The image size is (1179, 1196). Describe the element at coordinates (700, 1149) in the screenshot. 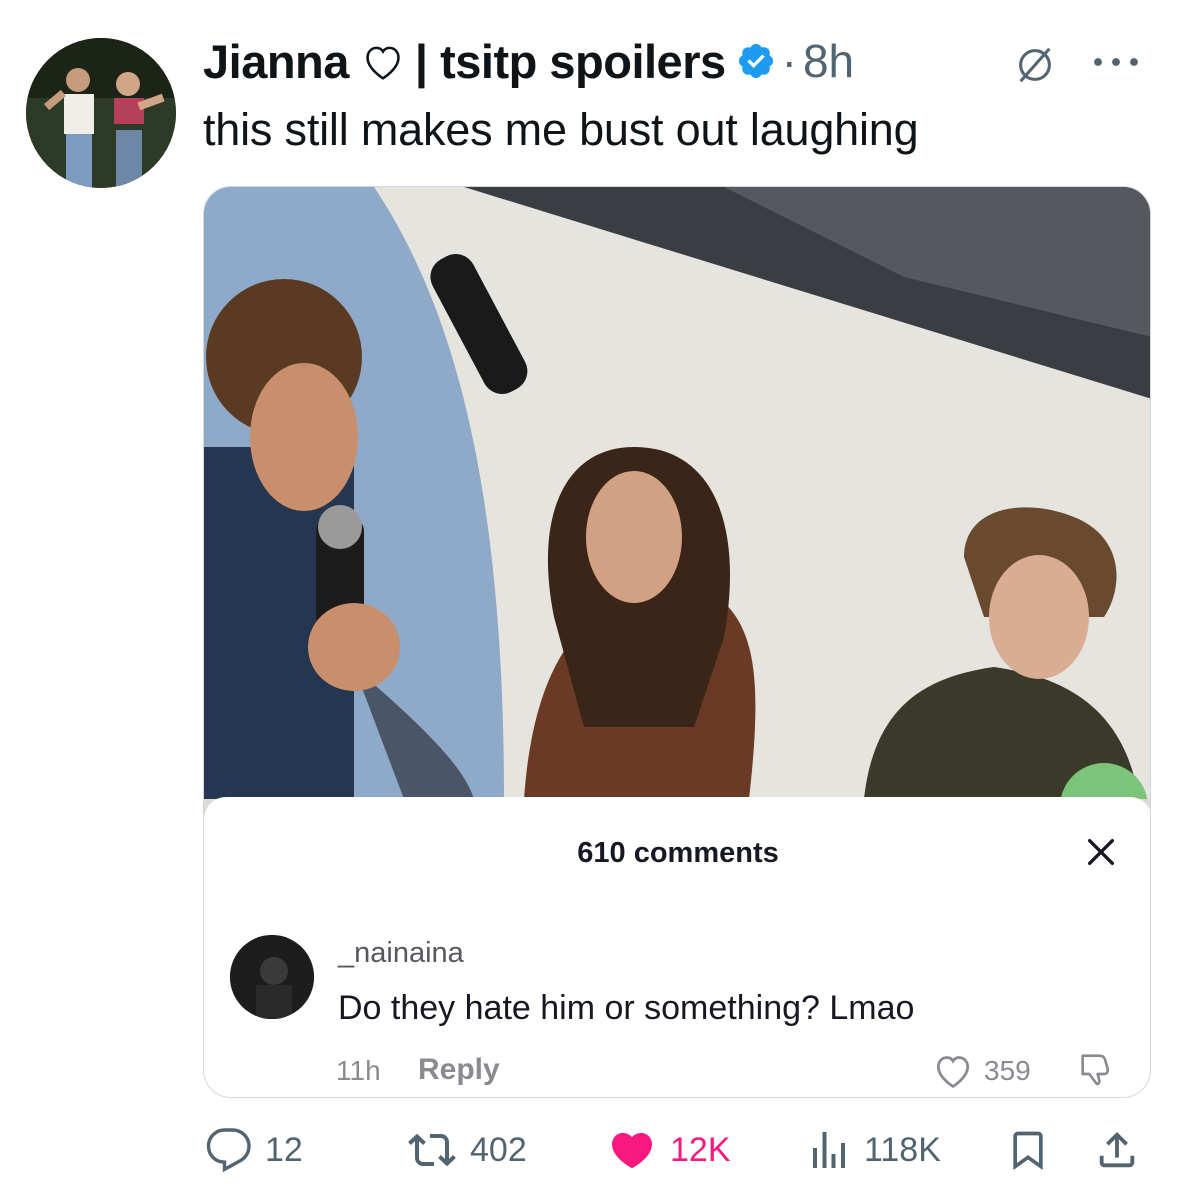

I see `like-count: 12K` at that location.